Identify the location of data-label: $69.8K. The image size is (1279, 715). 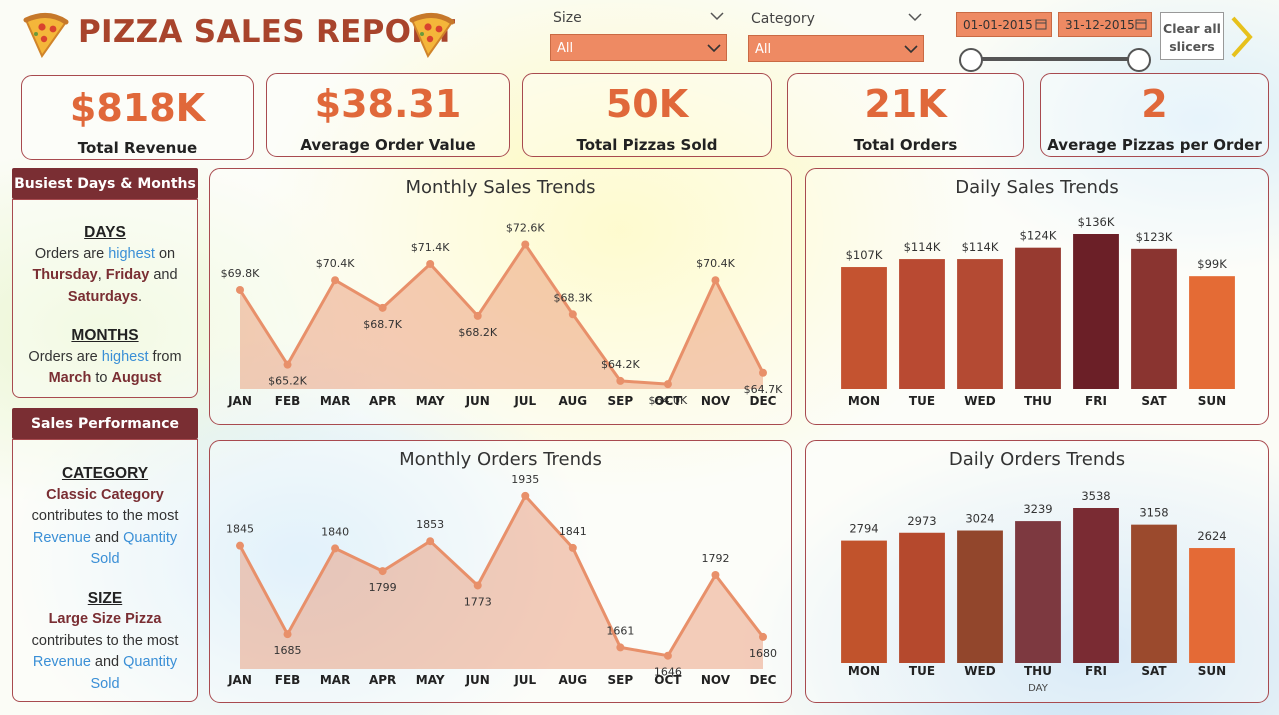
(240, 273).